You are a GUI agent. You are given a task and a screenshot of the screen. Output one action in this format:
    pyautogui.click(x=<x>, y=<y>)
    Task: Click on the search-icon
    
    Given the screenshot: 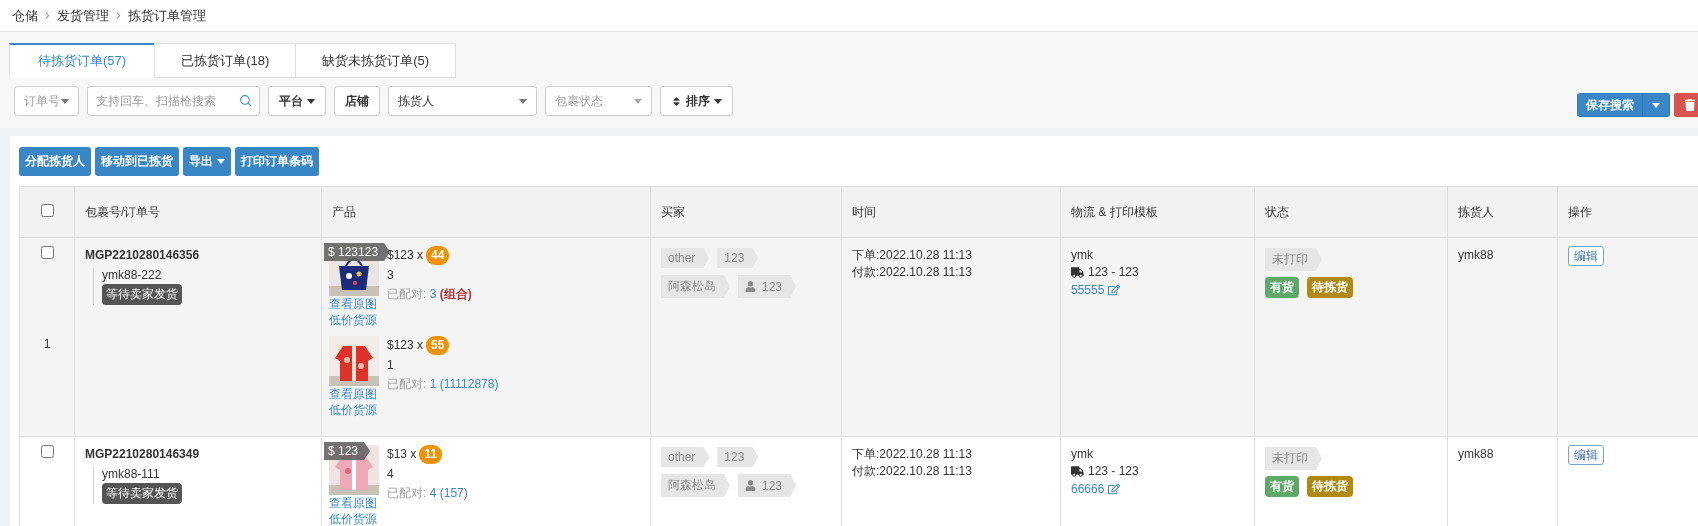 What is the action you would take?
    pyautogui.click(x=245, y=100)
    